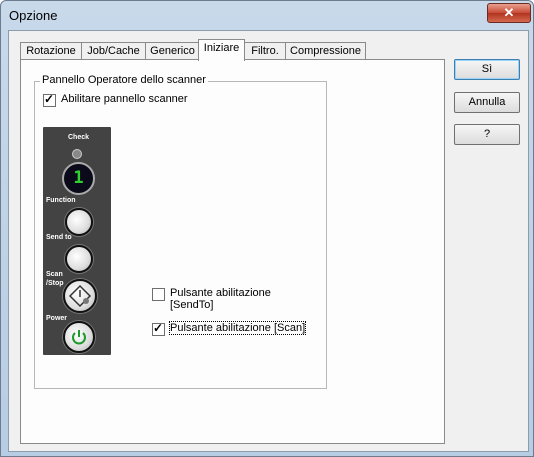 Image resolution: width=534 pixels, height=457 pixels. I want to click on power-label: Power, so click(57, 318).